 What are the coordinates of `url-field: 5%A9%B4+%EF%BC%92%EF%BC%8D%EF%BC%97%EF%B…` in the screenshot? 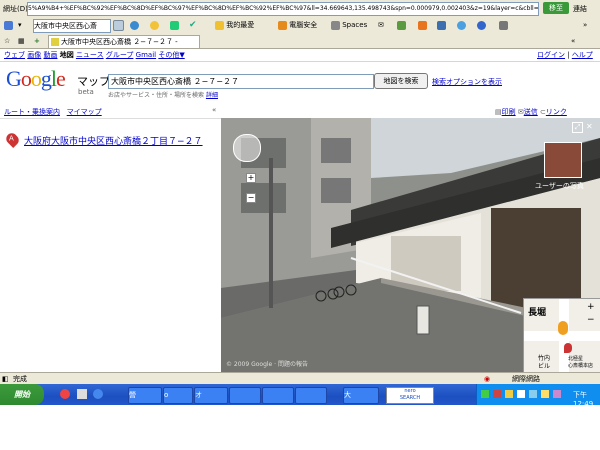 It's located at (283, 9).